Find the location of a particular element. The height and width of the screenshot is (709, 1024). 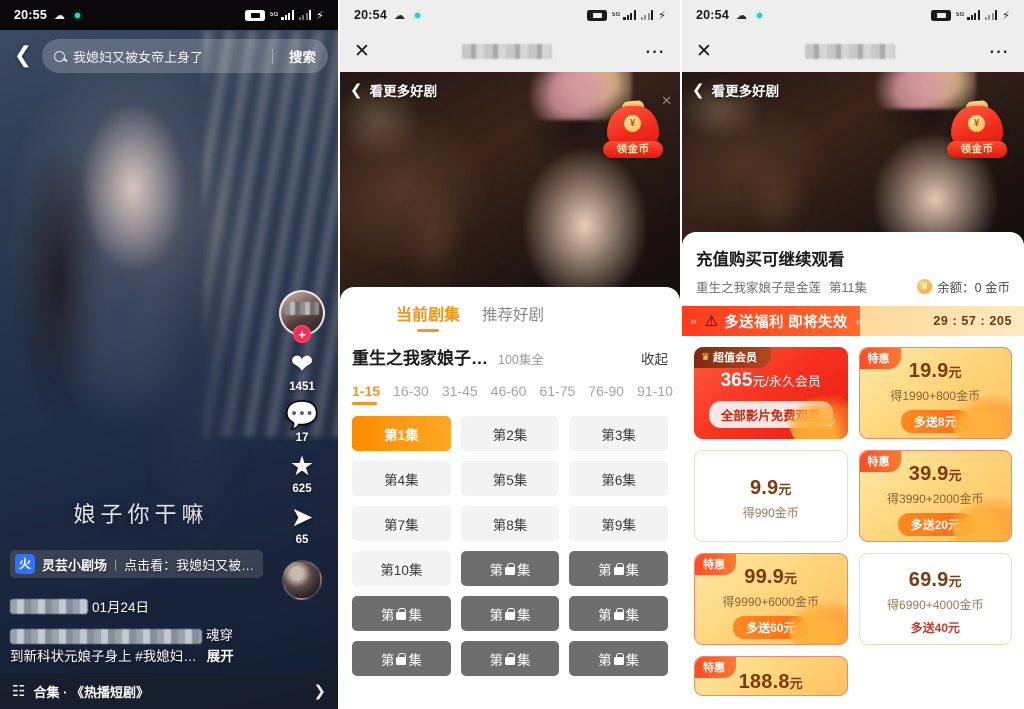

flame-decoration is located at coordinates (817, 415).